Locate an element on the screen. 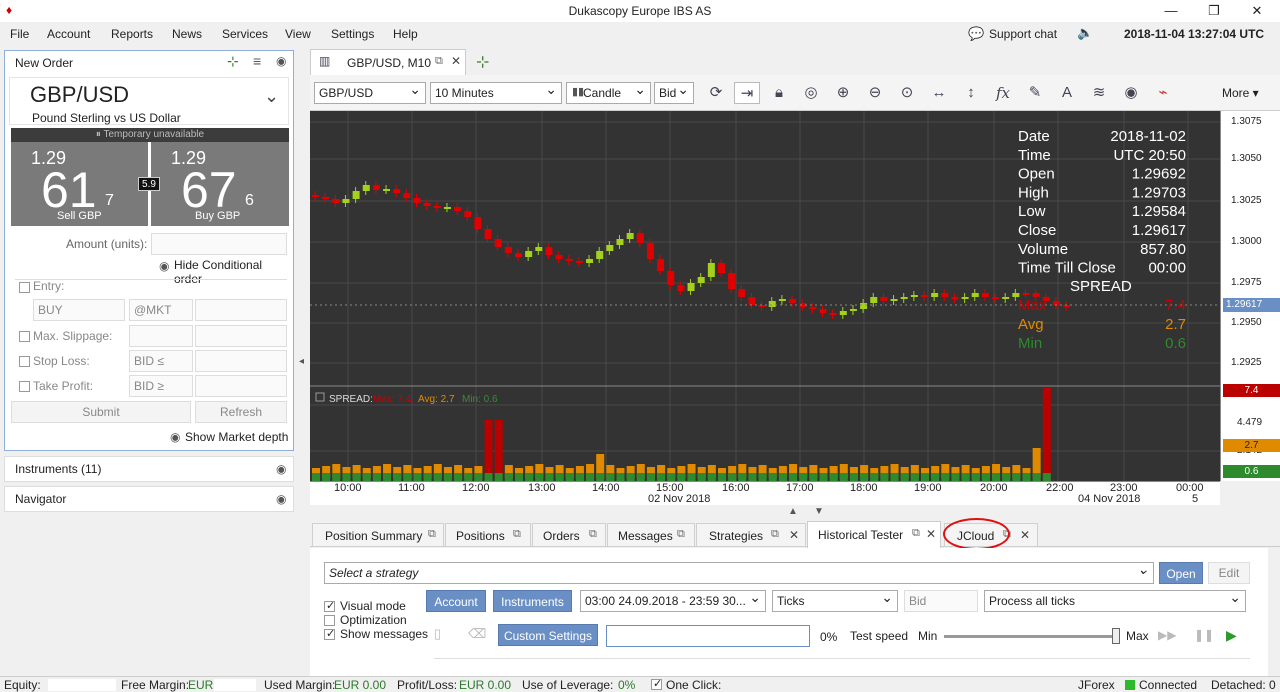  offer-side-select: Bid is located at coordinates (674, 91).